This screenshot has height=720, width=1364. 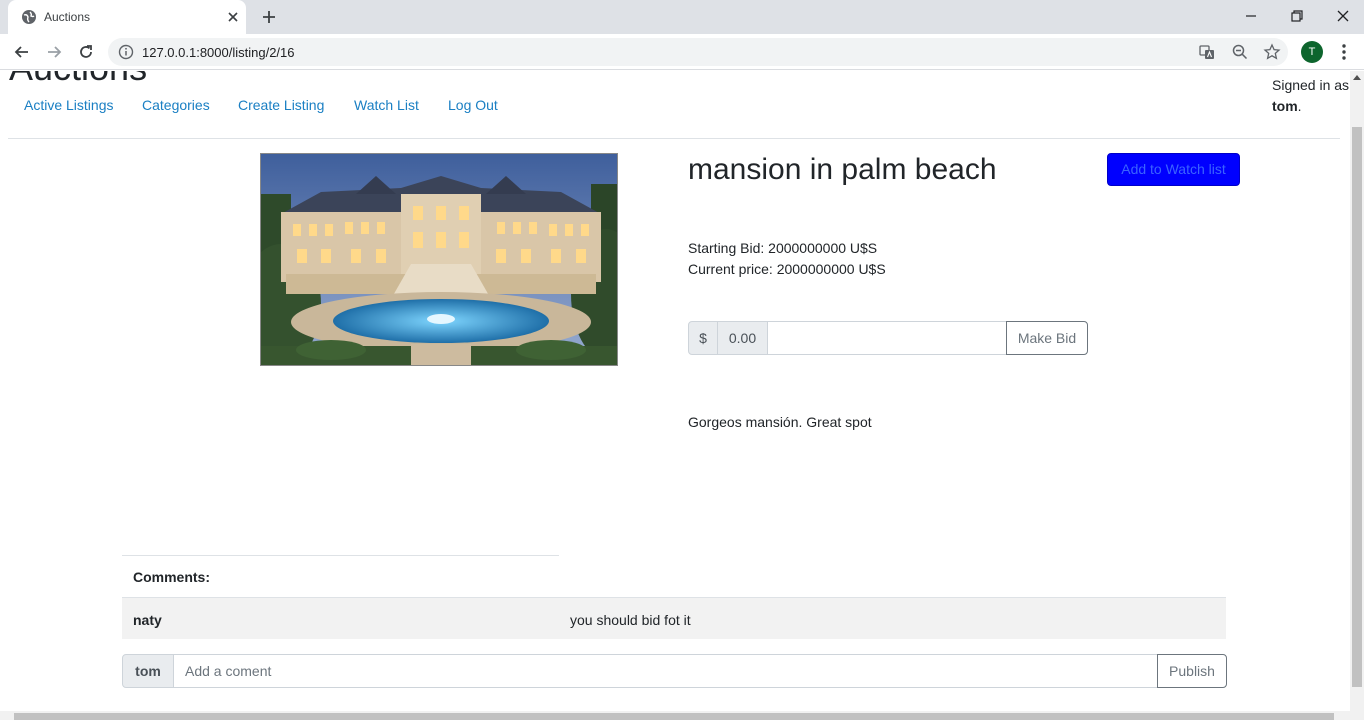 I want to click on signed-in-prefix: Signed in as, so click(x=1311, y=85).